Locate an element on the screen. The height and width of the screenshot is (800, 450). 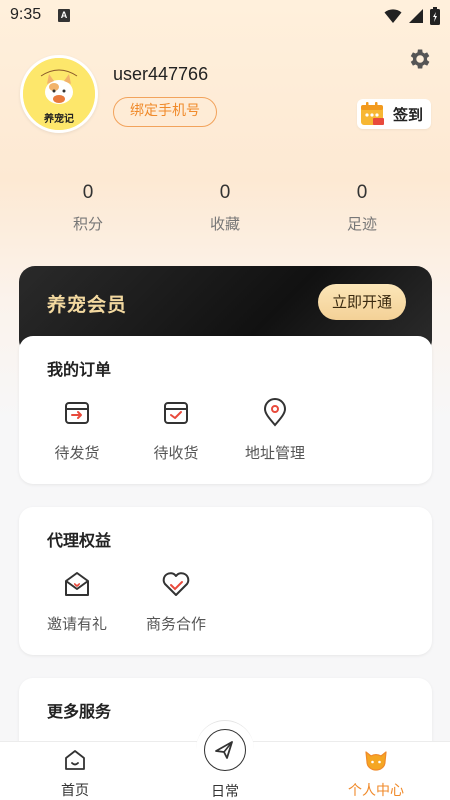
nav-label: 首页 is located at coordinates (75, 791).